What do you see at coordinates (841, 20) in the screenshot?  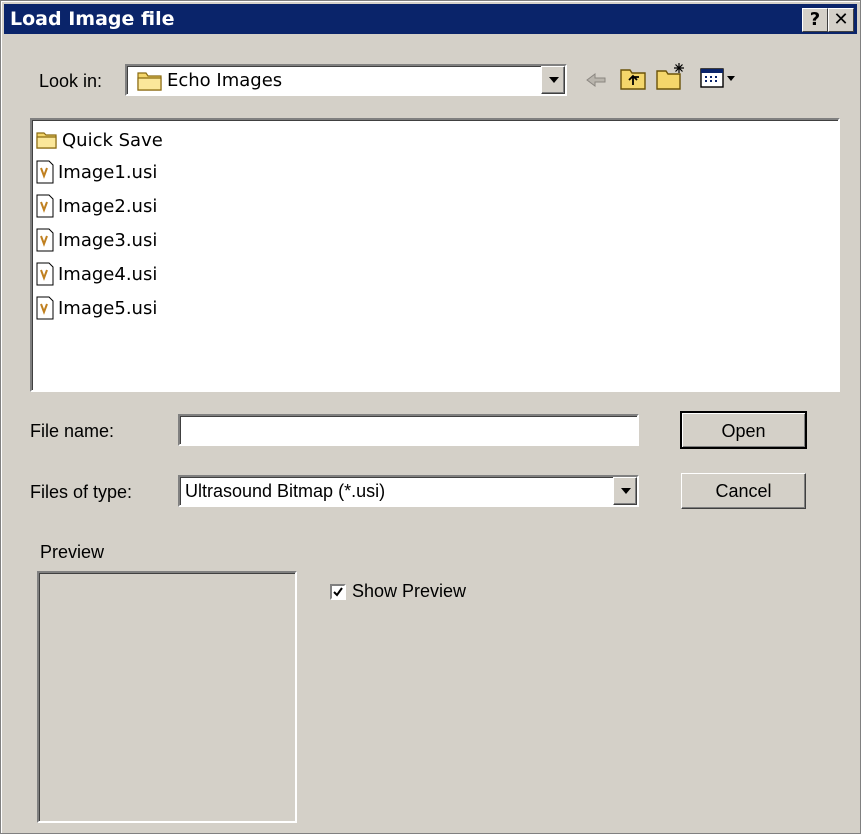 I see `close-button: ✕` at bounding box center [841, 20].